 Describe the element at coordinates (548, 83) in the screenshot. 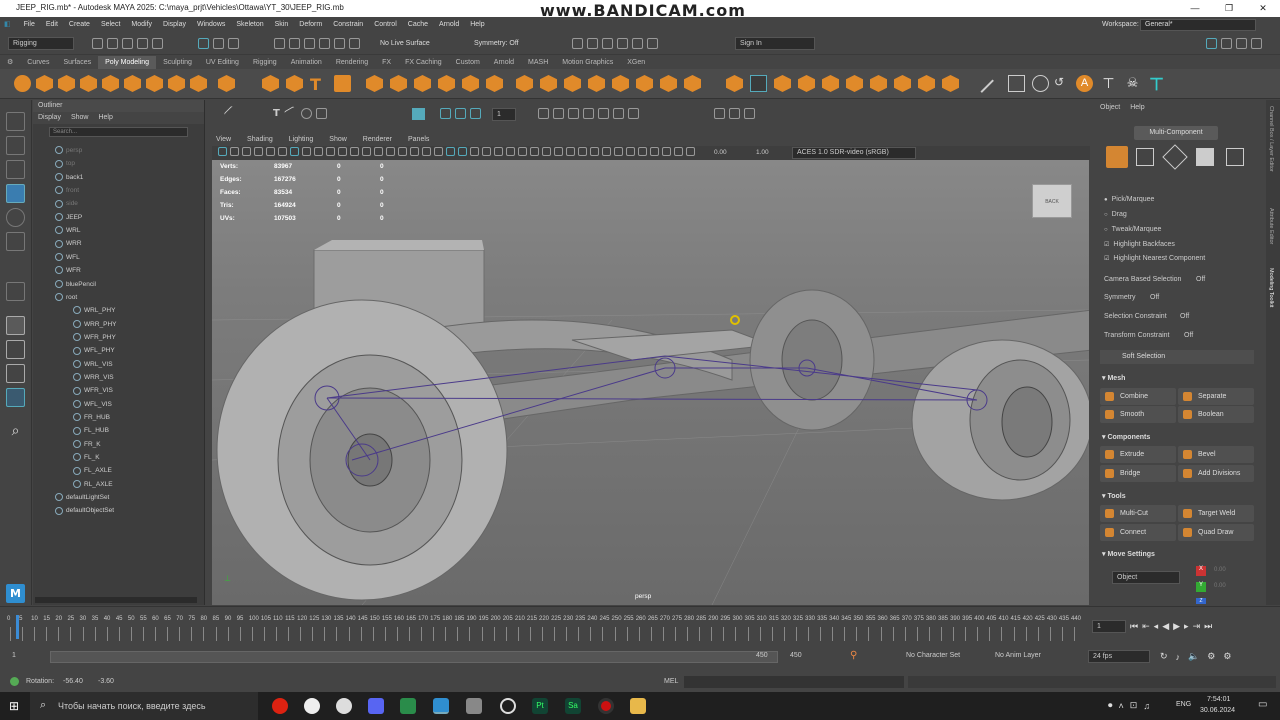

I see `bridge-shelf-icon` at that location.